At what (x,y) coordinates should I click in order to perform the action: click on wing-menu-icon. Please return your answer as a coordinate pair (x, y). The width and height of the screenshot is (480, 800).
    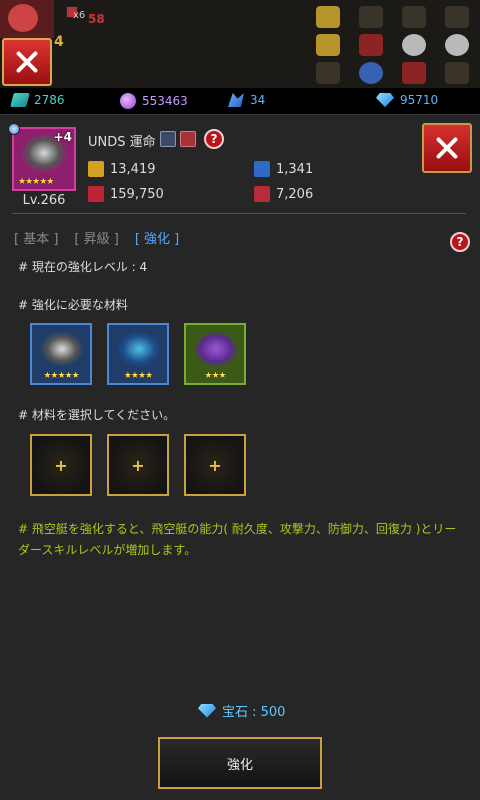
    Looking at the image, I should click on (456, 45).